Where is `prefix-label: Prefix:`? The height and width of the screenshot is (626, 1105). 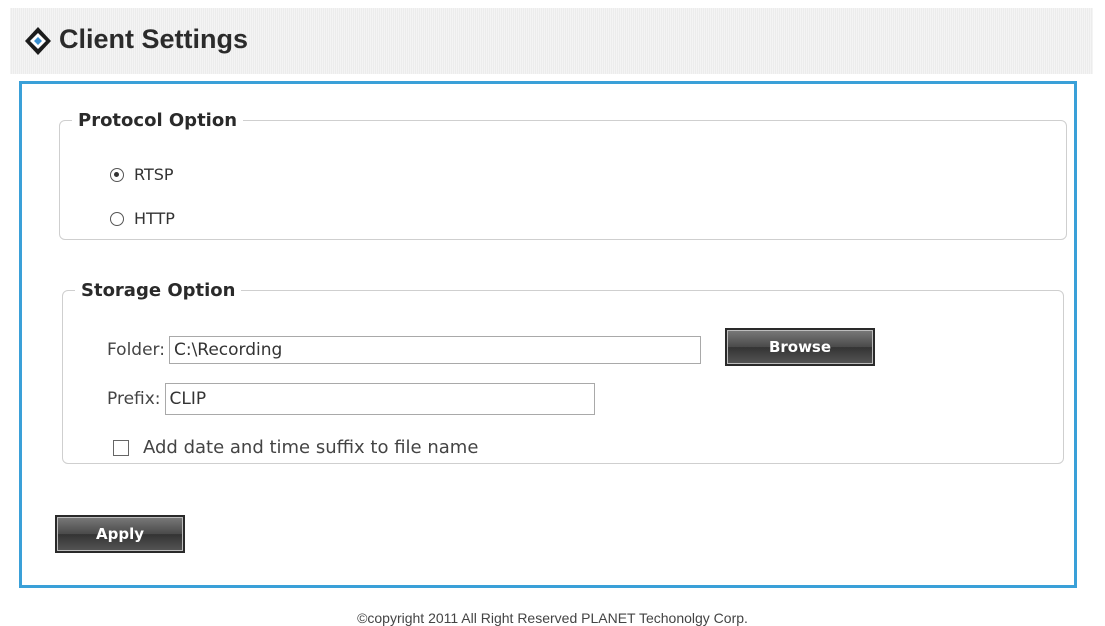
prefix-label: Prefix: is located at coordinates (134, 399).